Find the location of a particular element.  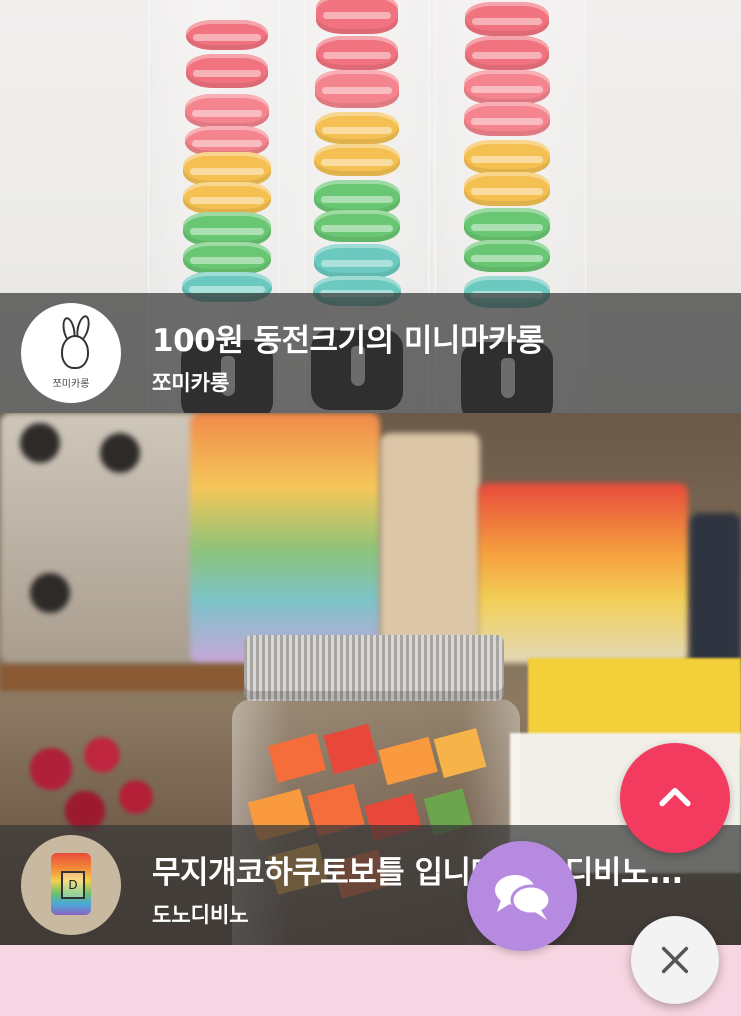

shop-avatar: D is located at coordinates (71, 885).